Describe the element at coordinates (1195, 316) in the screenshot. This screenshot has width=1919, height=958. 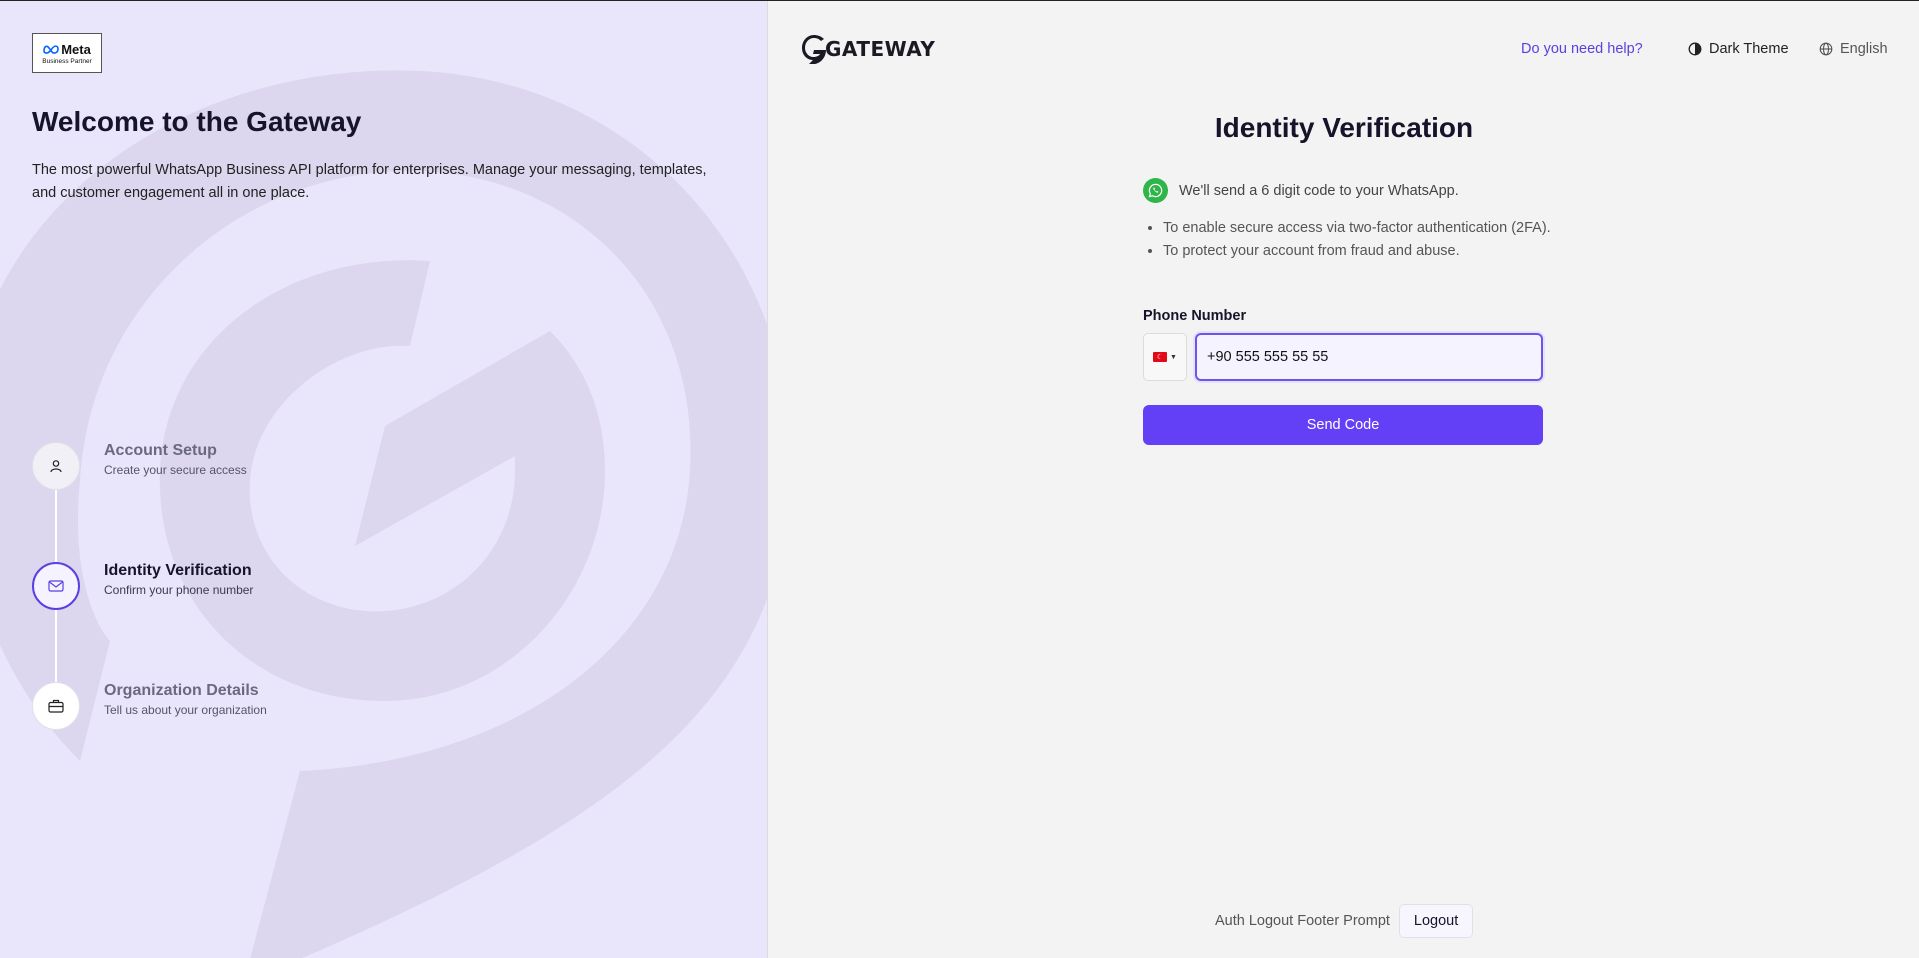
I see `phone-label: Phone Number` at that location.